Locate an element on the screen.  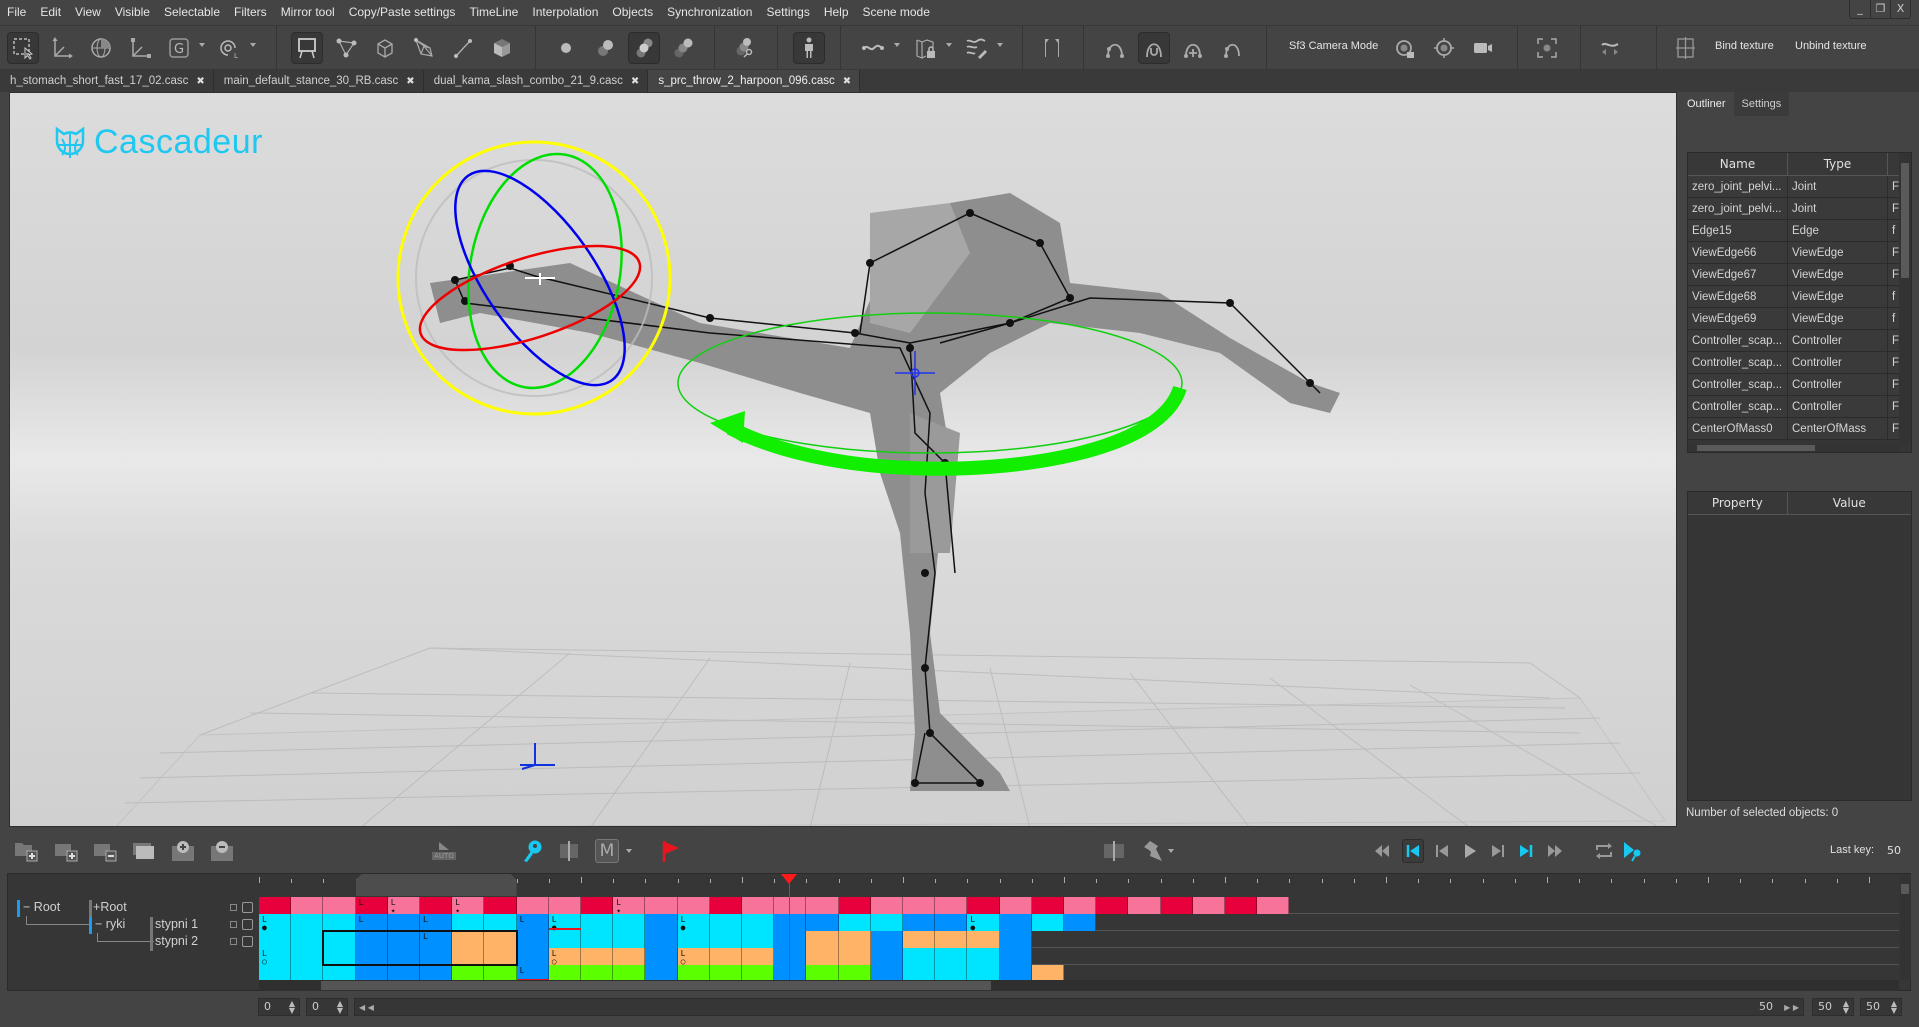
camera-mode-label: Sf3 Camera Mode is located at coordinates (1333, 46).